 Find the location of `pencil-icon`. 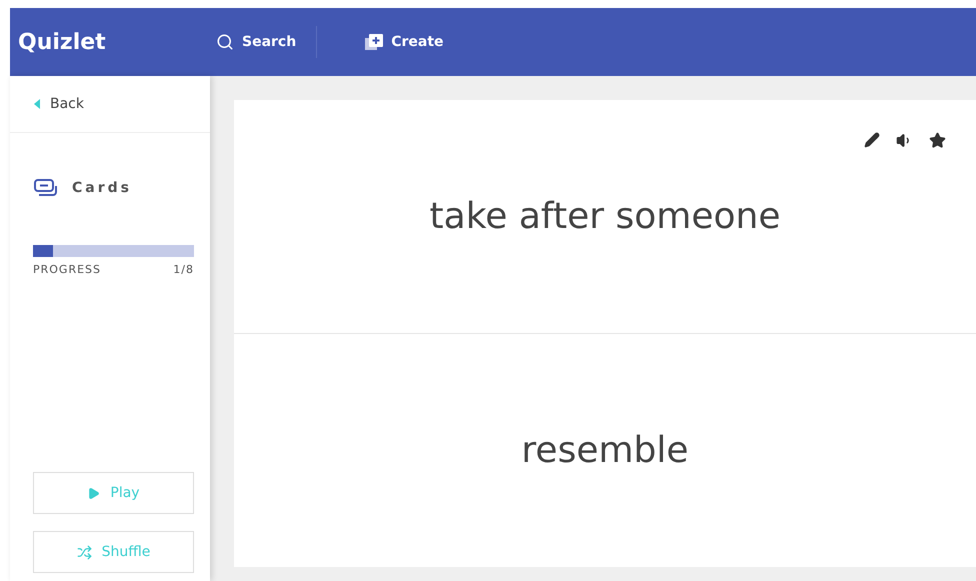

pencil-icon is located at coordinates (872, 140).